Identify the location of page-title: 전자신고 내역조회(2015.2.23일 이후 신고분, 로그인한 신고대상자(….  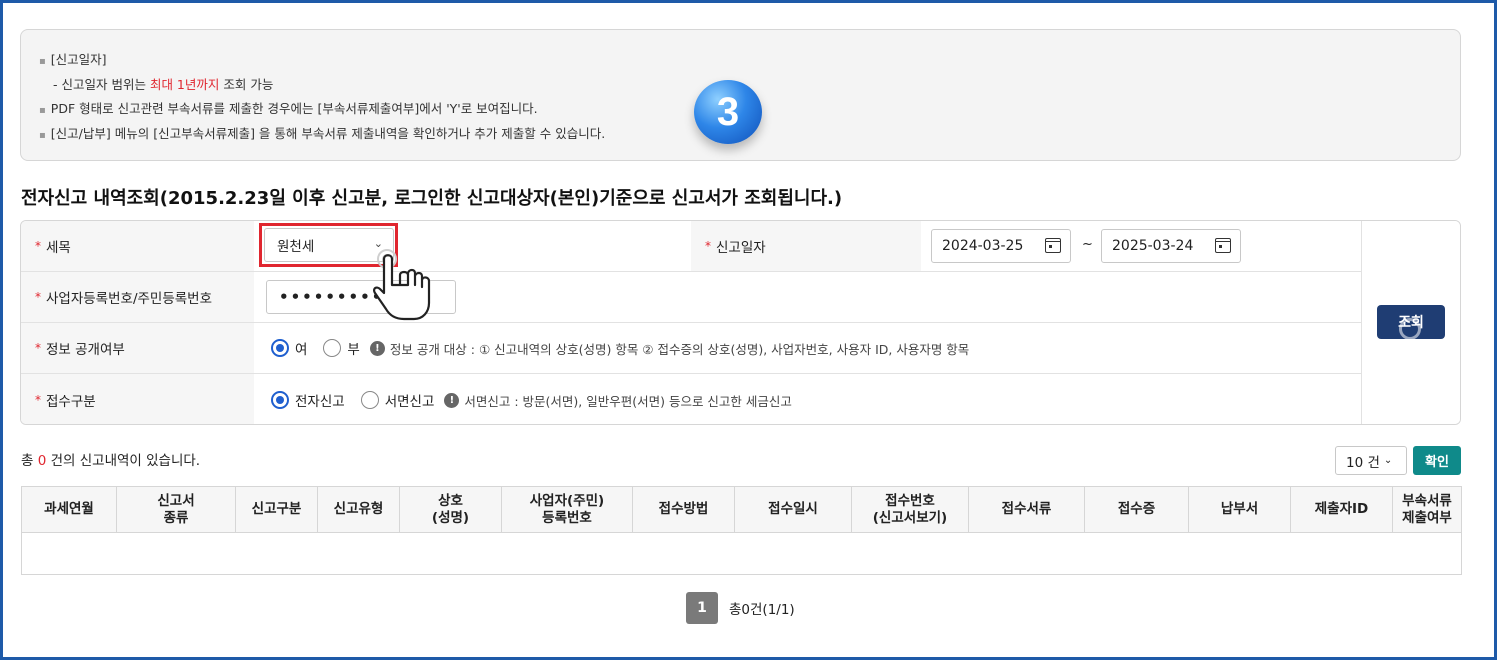
(432, 198).